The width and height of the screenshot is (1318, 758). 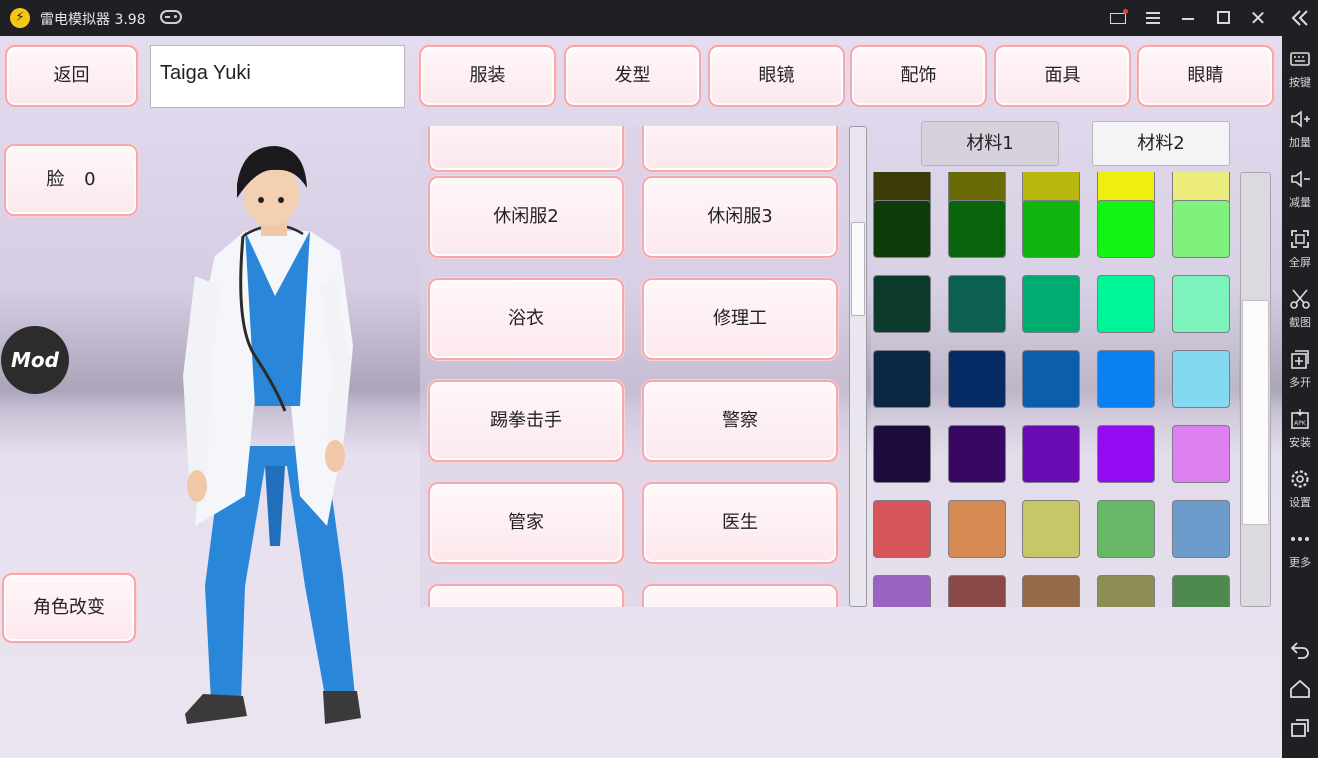 I want to click on app-logo-icon: ⚡, so click(x=20, y=18).